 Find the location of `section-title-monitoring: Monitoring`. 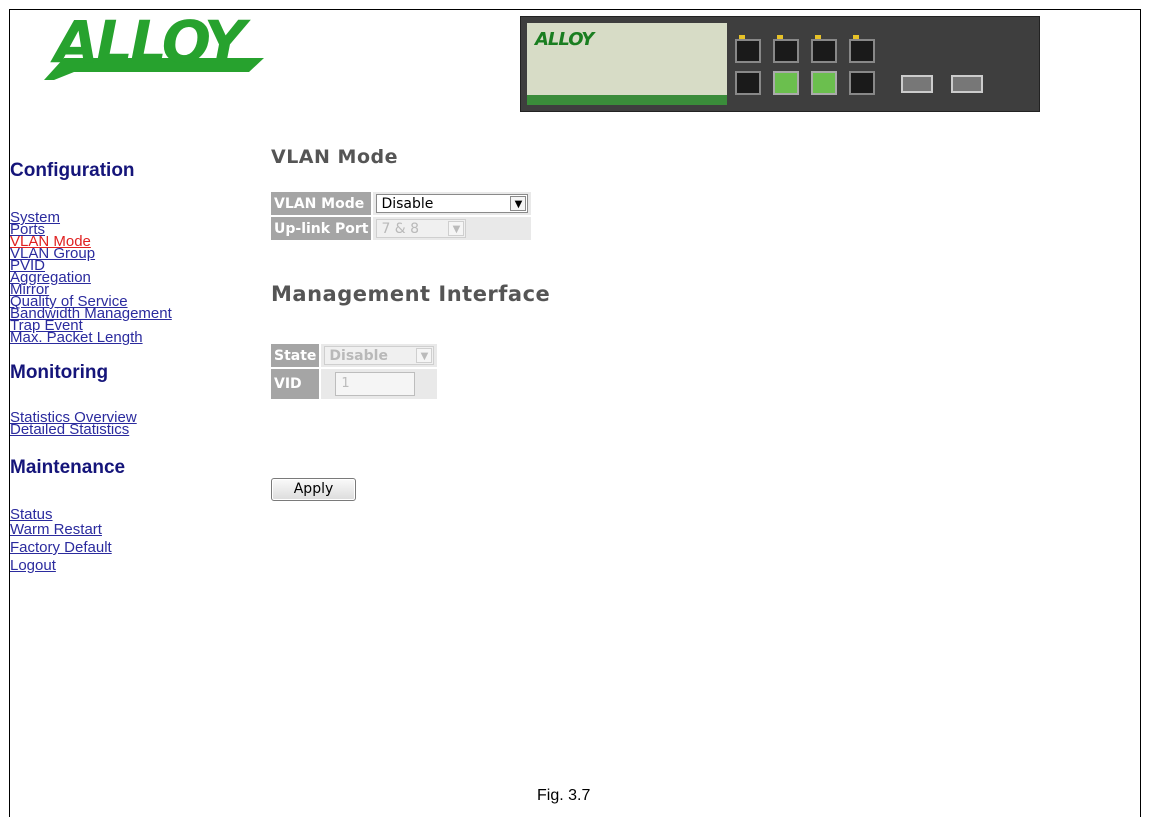

section-title-monitoring: Monitoring is located at coordinates (59, 372).